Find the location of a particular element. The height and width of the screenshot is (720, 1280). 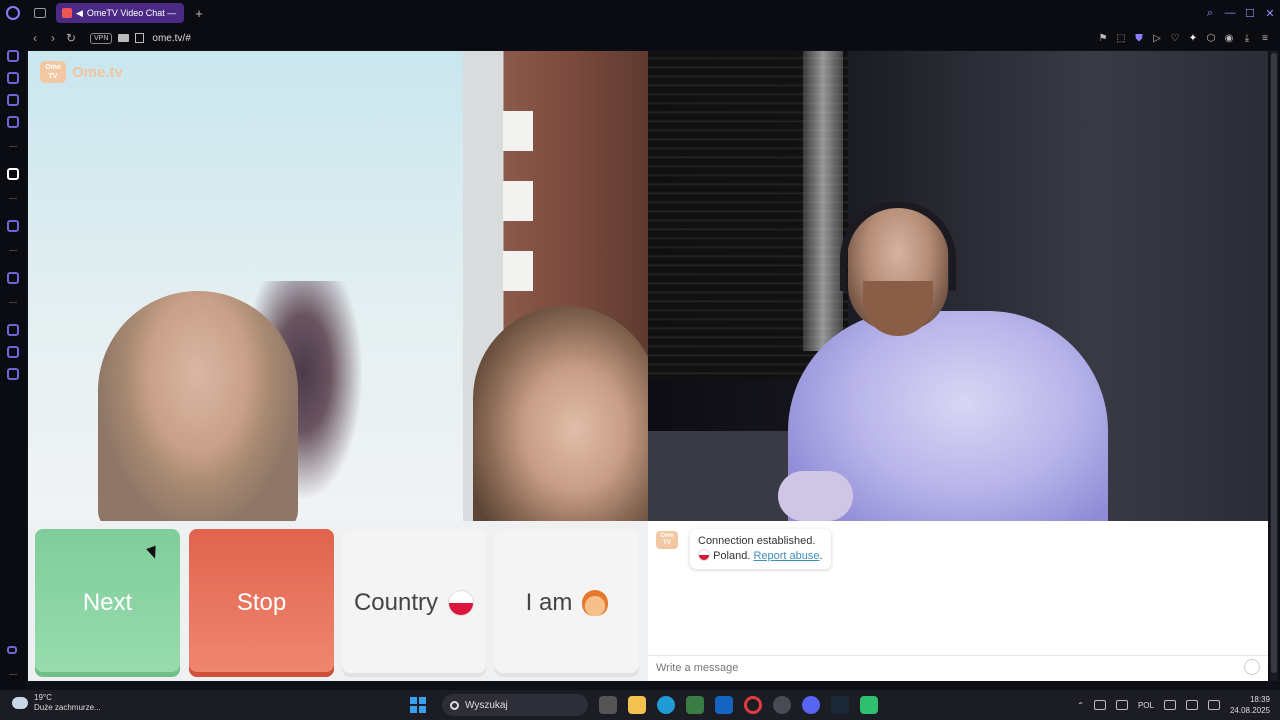

next-button: Next is located at coordinates (107, 603).